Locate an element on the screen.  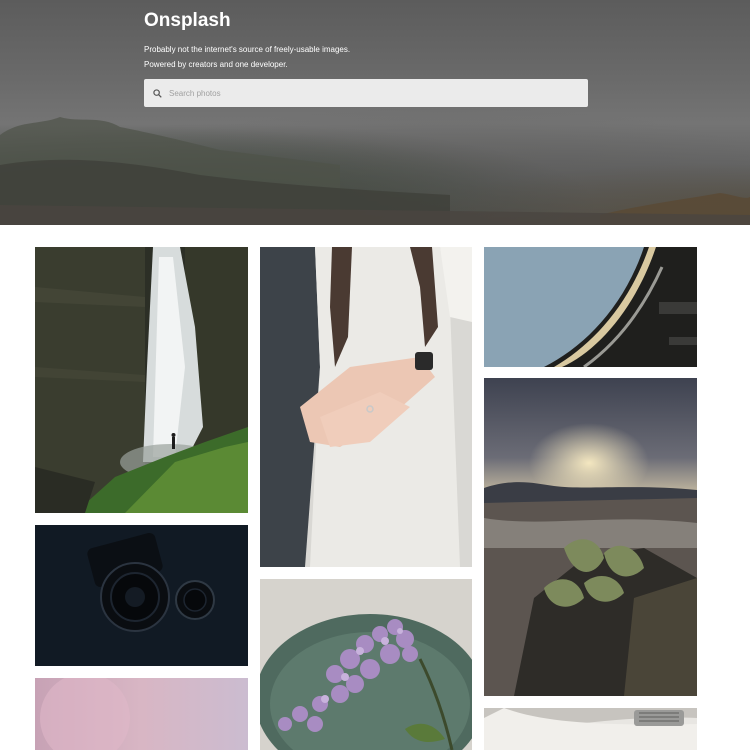
sunset-landscape-image is located at coordinates (590, 537).